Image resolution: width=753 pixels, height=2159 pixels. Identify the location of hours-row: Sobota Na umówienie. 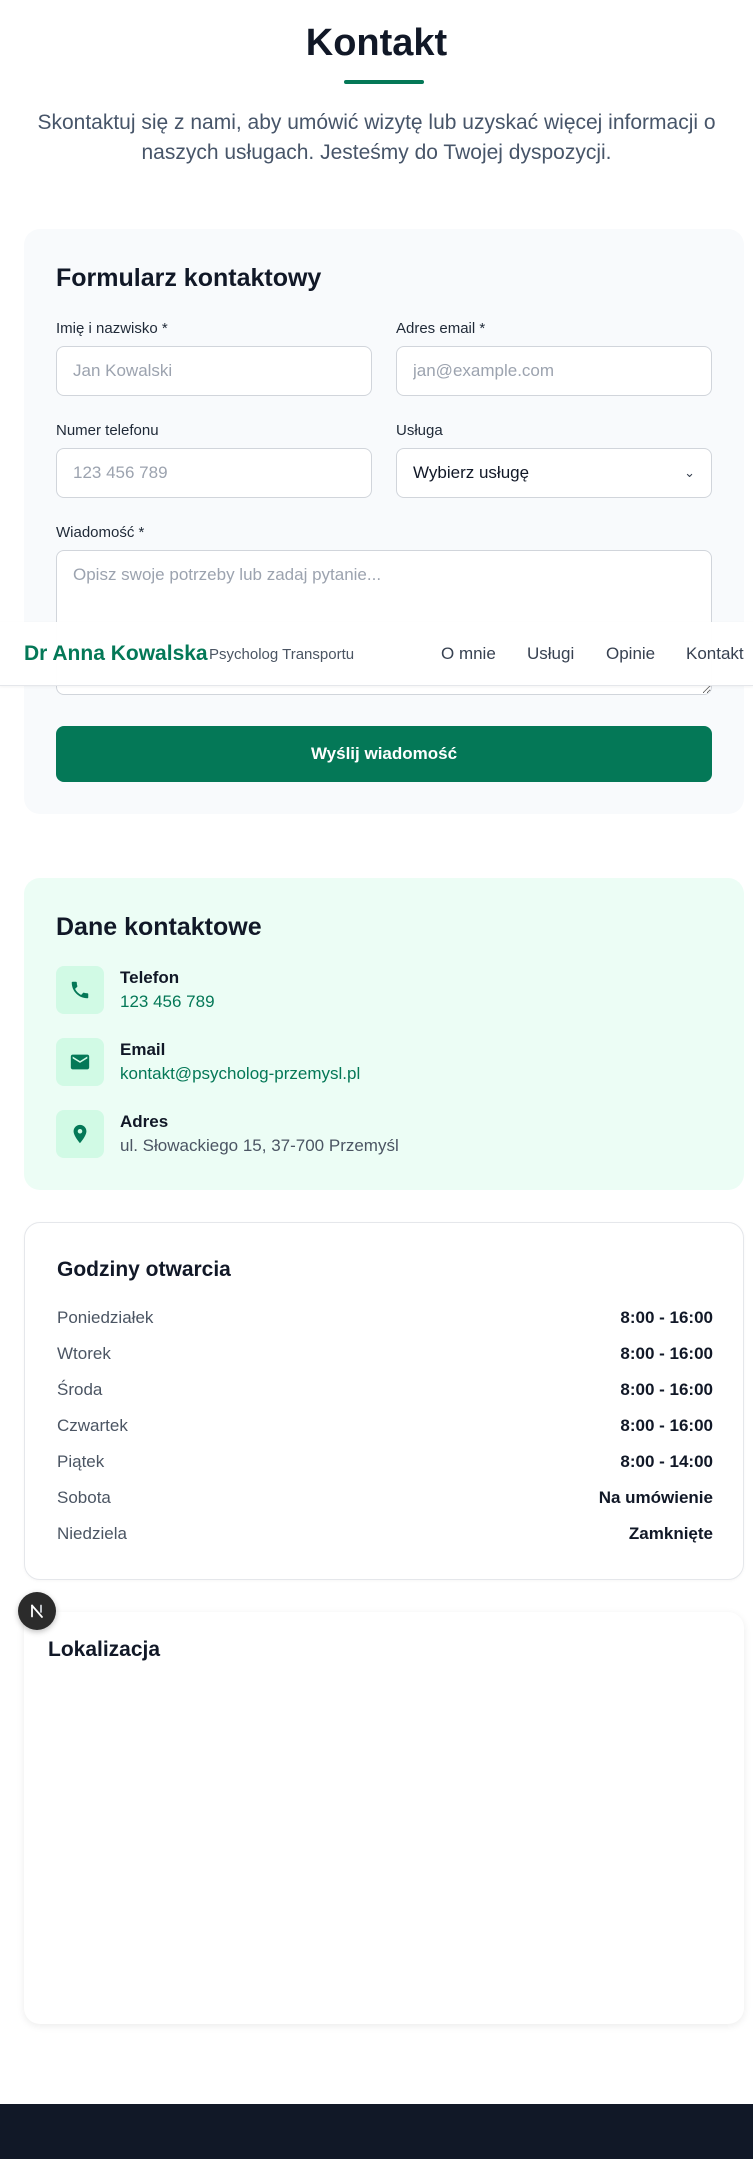
(385, 1500).